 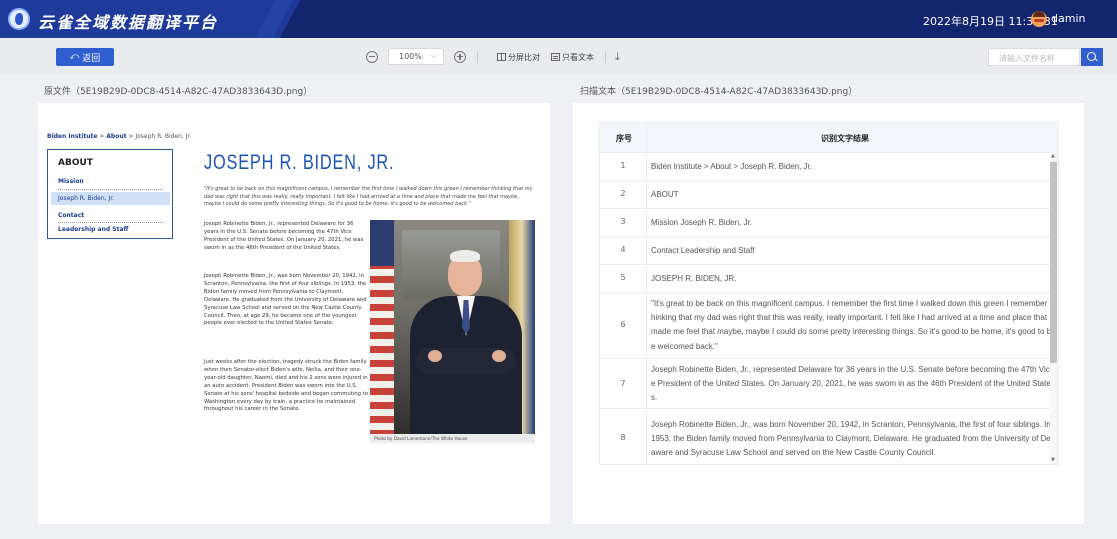 I want to click on column-header-text: 识别文字结果, so click(x=845, y=138).